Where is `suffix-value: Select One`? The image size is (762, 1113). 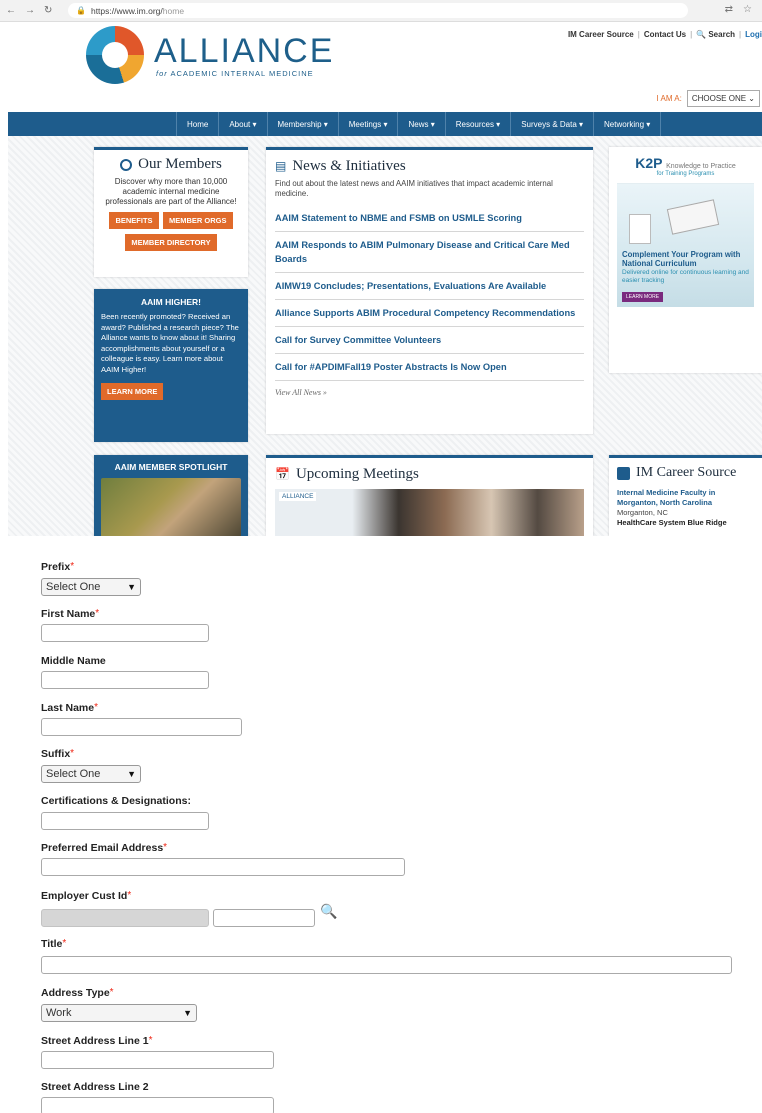
suffix-value: Select One is located at coordinates (73, 774).